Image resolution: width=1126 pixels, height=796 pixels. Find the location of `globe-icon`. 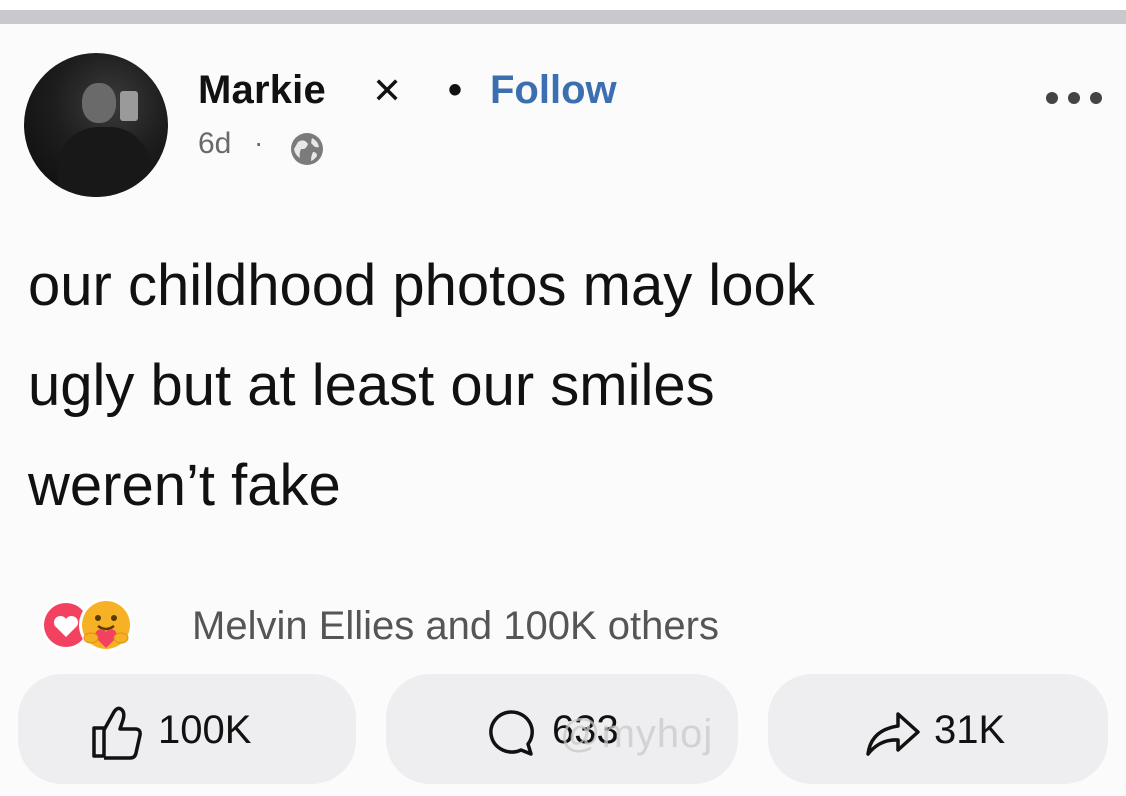

globe-icon is located at coordinates (307, 149).